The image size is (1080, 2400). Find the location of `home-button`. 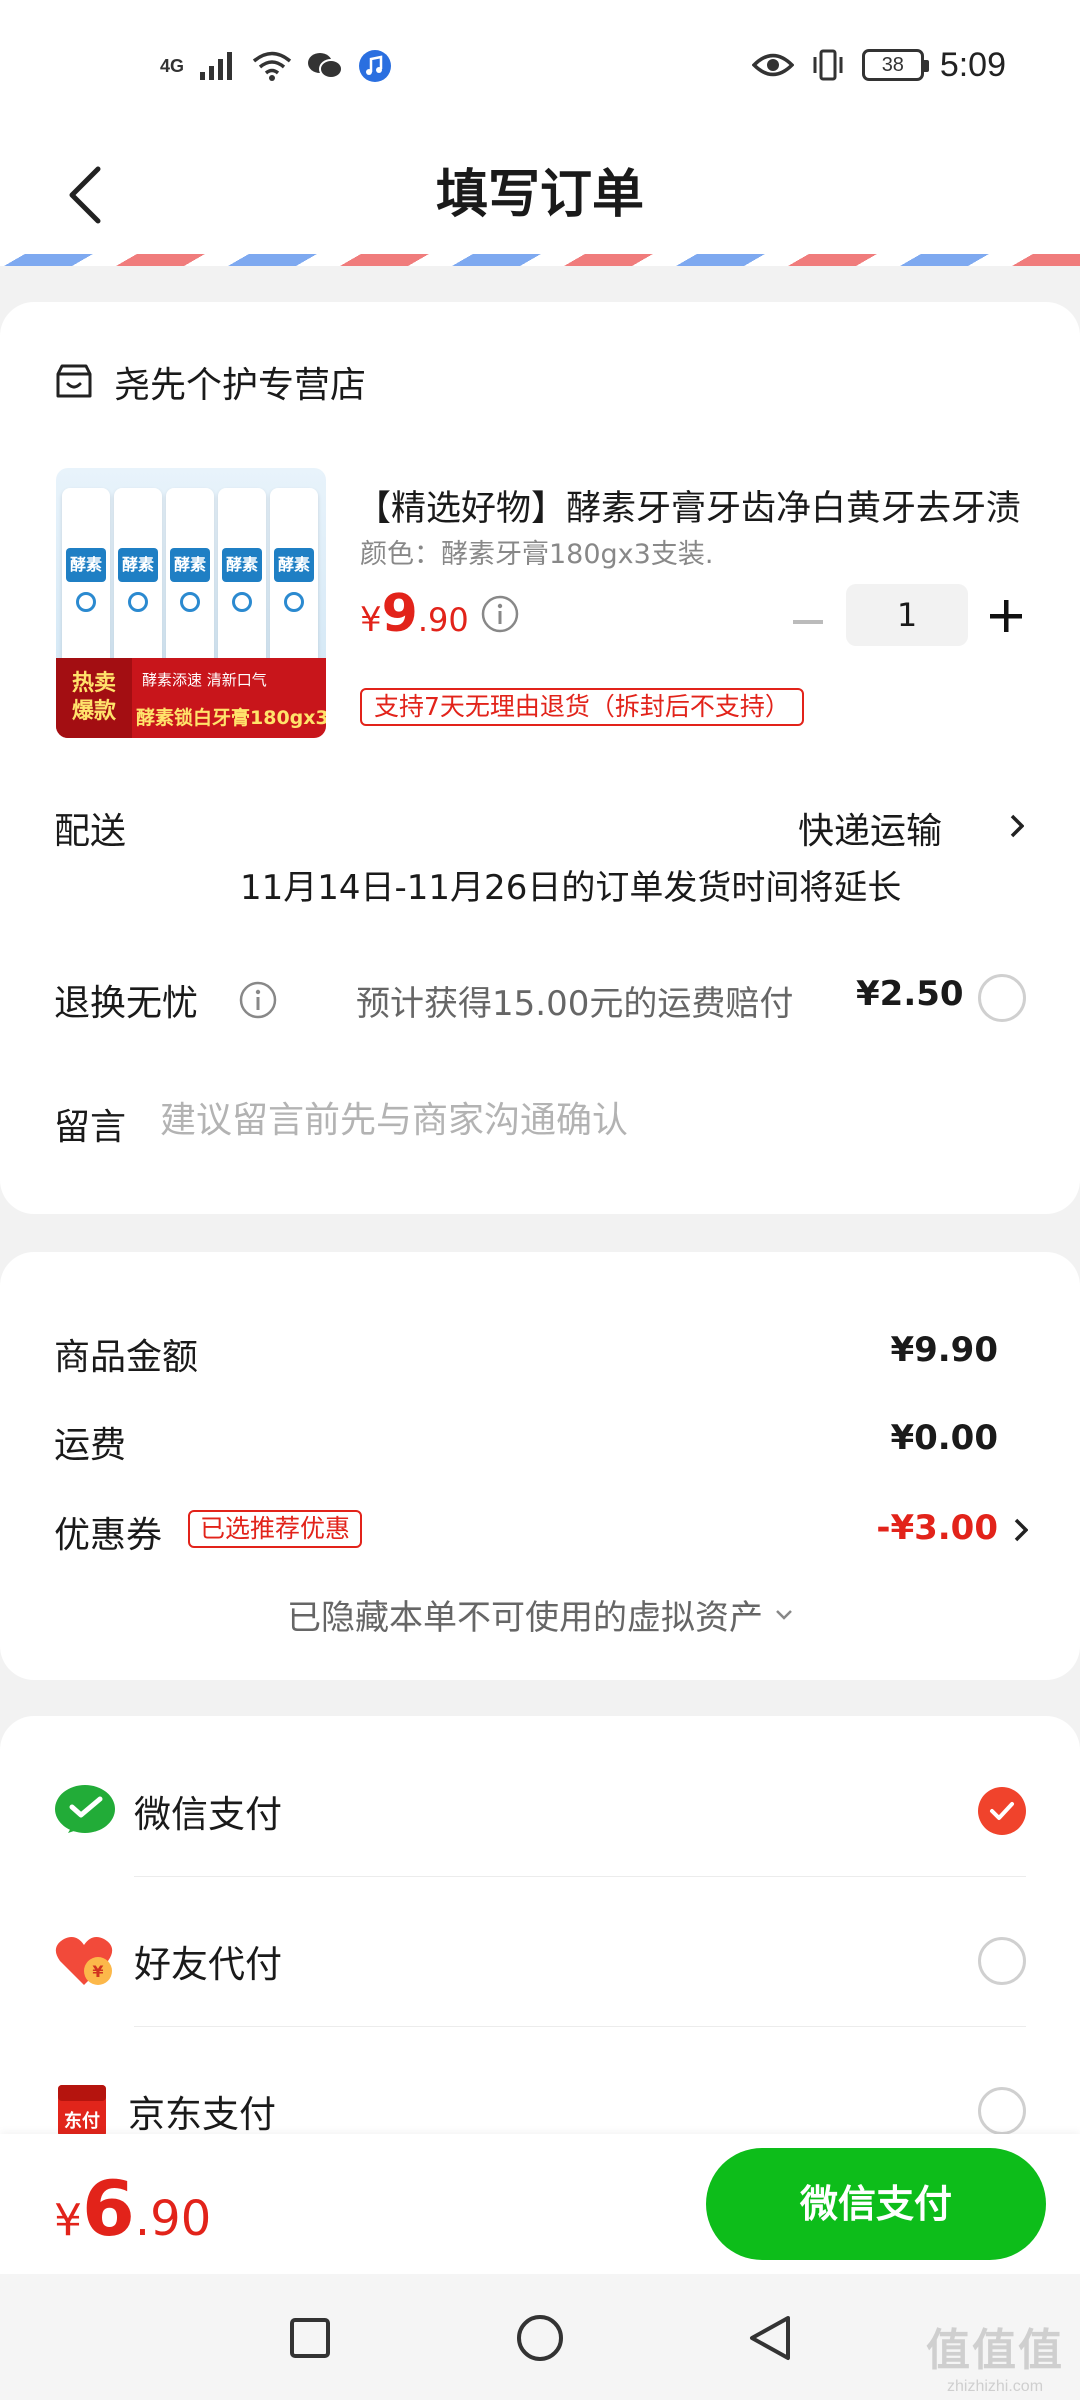

home-button is located at coordinates (540, 2338).